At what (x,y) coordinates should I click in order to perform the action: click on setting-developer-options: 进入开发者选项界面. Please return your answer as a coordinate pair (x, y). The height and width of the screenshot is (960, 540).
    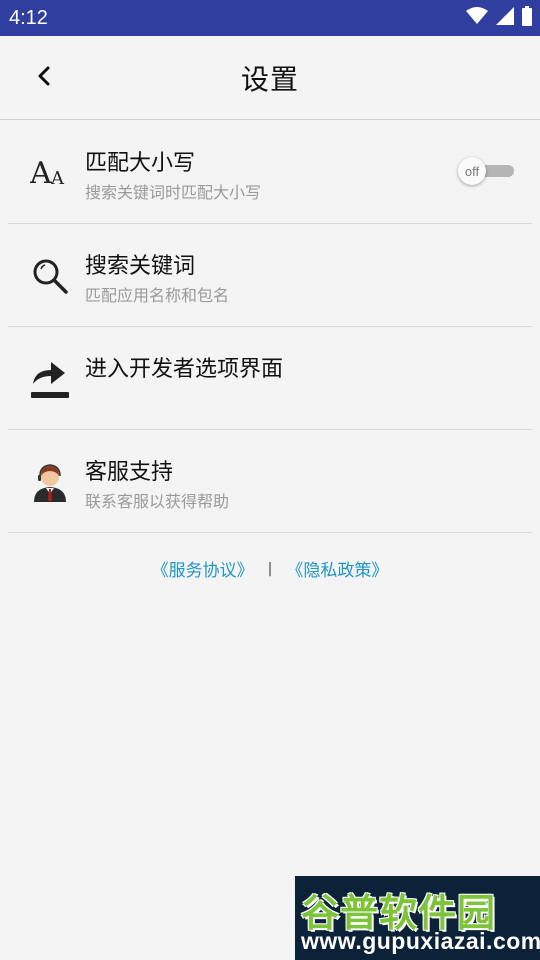
    Looking at the image, I should click on (270, 378).